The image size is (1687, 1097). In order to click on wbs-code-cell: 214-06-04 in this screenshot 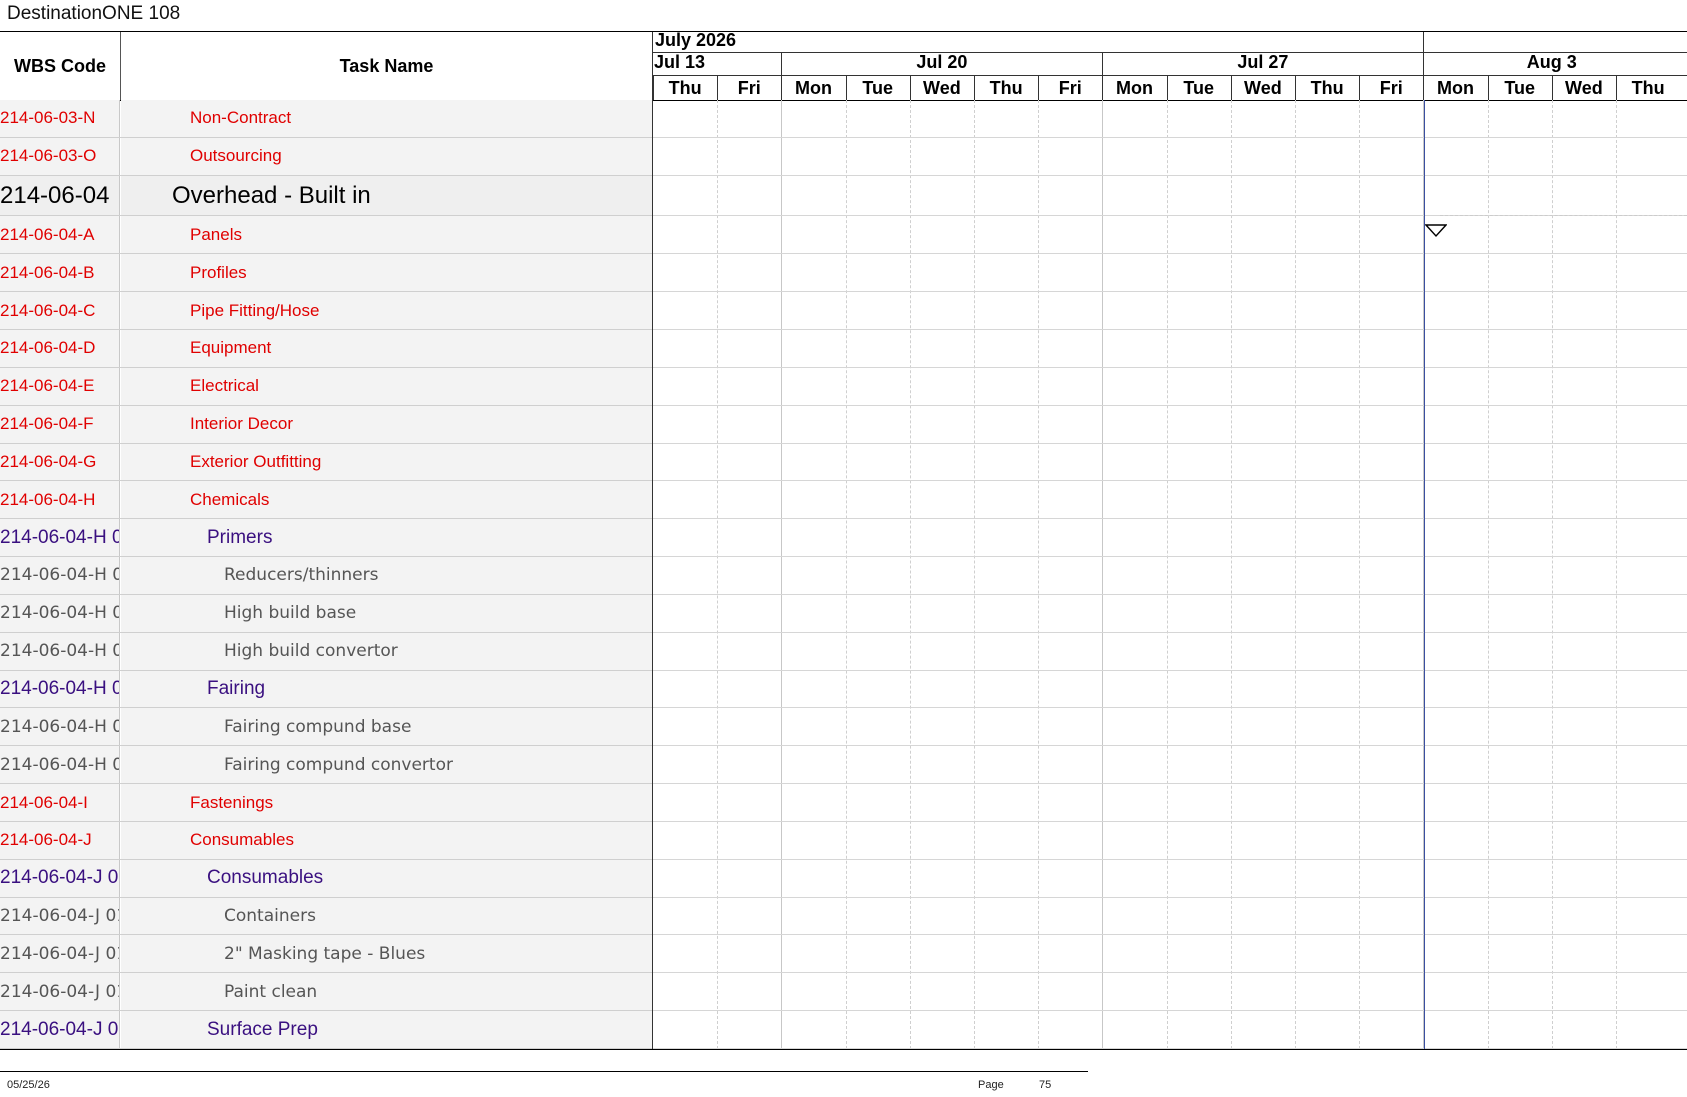, I will do `click(60, 195)`.